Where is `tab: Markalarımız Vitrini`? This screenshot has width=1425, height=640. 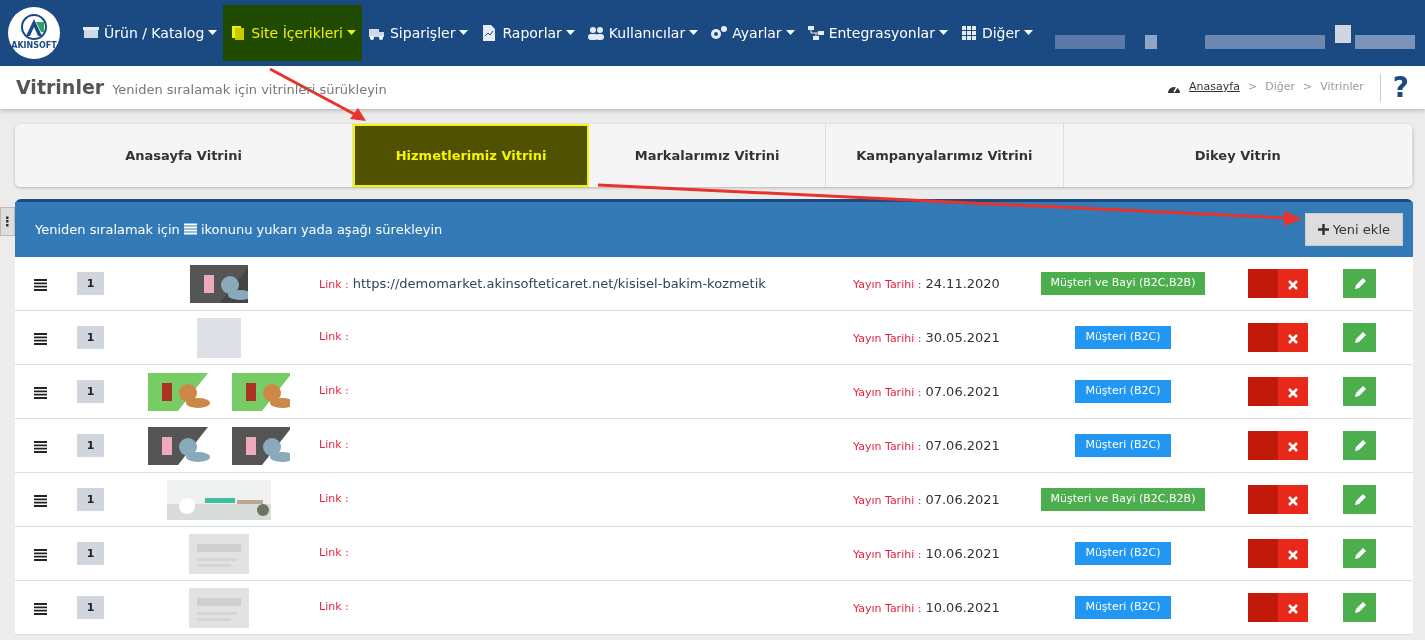
tab: Markalarımız Vitrini is located at coordinates (708, 155).